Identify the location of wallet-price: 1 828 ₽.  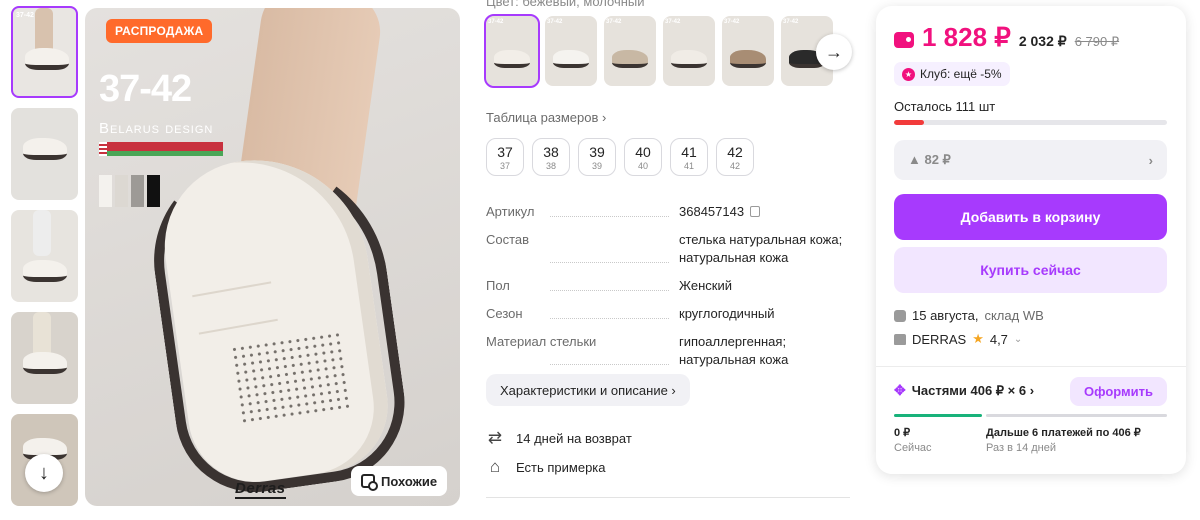
(966, 37).